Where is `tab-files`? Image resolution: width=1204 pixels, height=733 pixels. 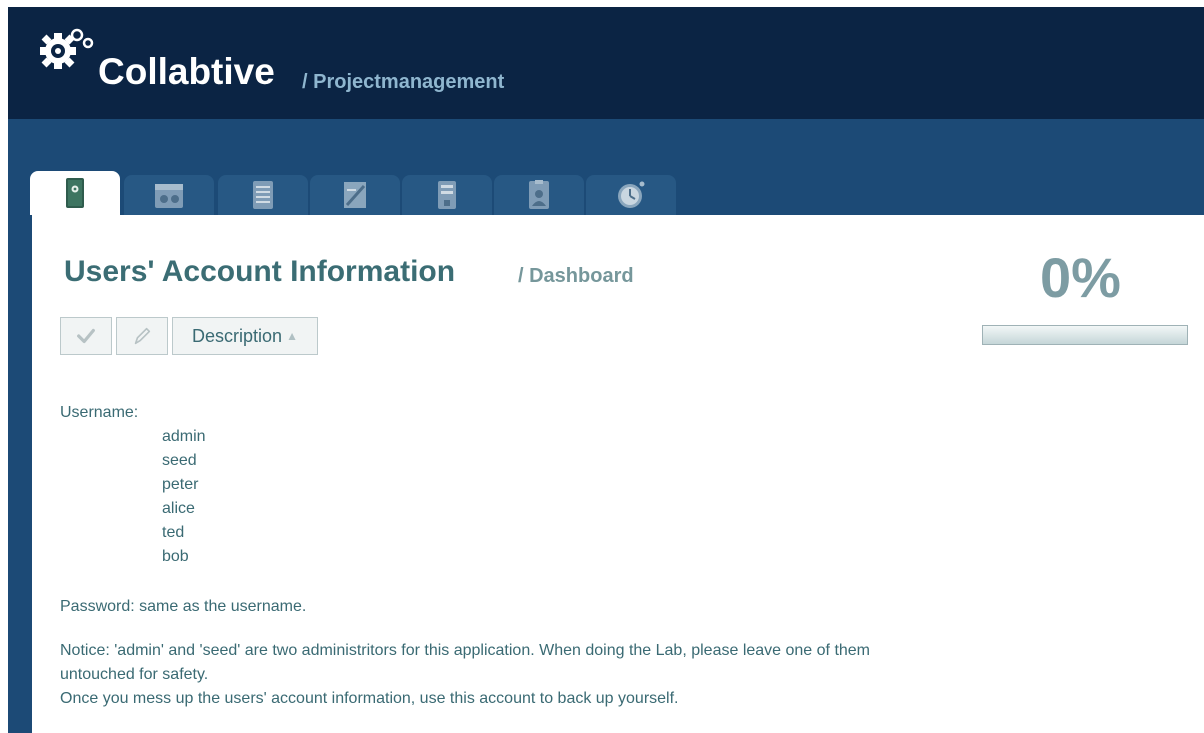
tab-files is located at coordinates (447, 195).